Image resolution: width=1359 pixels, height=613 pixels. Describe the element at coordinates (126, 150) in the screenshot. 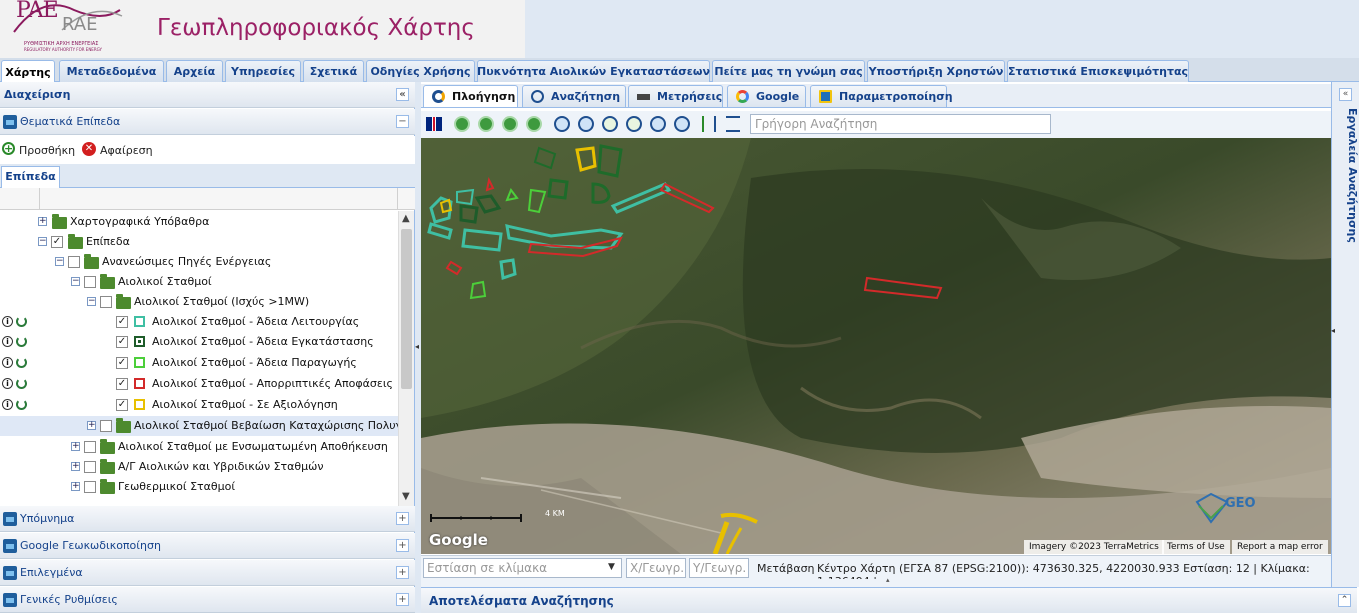

I see `remove-layer-button: Αφαίρεση` at that location.